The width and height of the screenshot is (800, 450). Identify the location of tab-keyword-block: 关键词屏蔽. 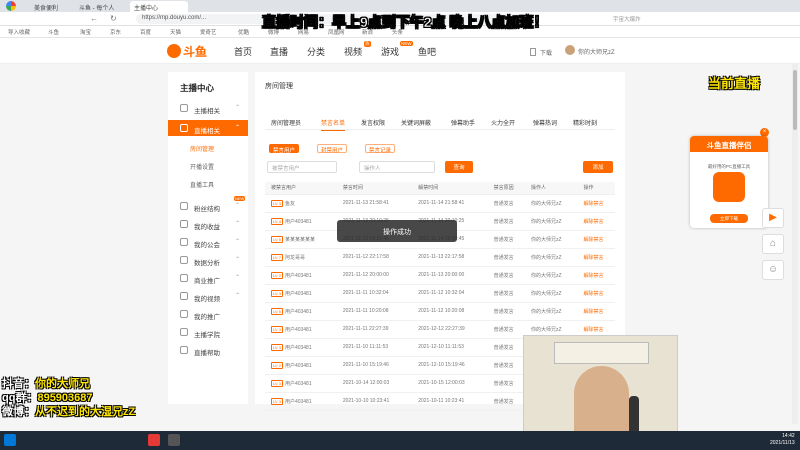
(416, 122).